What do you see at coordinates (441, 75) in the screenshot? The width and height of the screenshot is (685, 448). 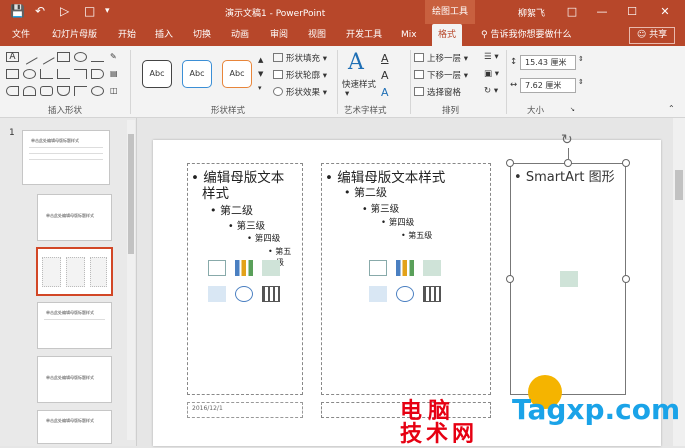 I see `send-backward-button: 下移一层 ▾` at bounding box center [441, 75].